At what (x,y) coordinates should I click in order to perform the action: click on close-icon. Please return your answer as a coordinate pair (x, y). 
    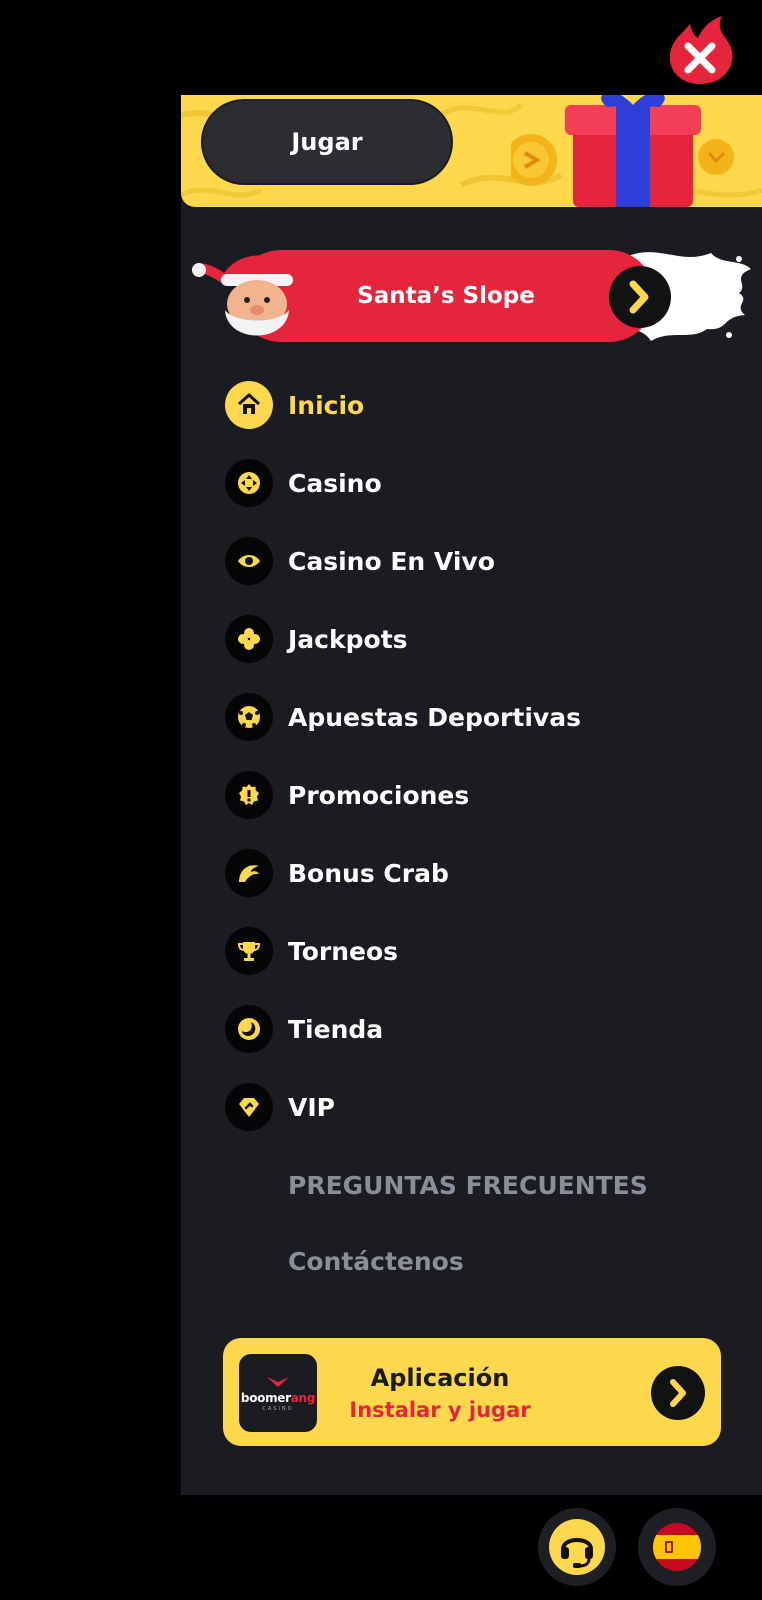
    Looking at the image, I should click on (701, 50).